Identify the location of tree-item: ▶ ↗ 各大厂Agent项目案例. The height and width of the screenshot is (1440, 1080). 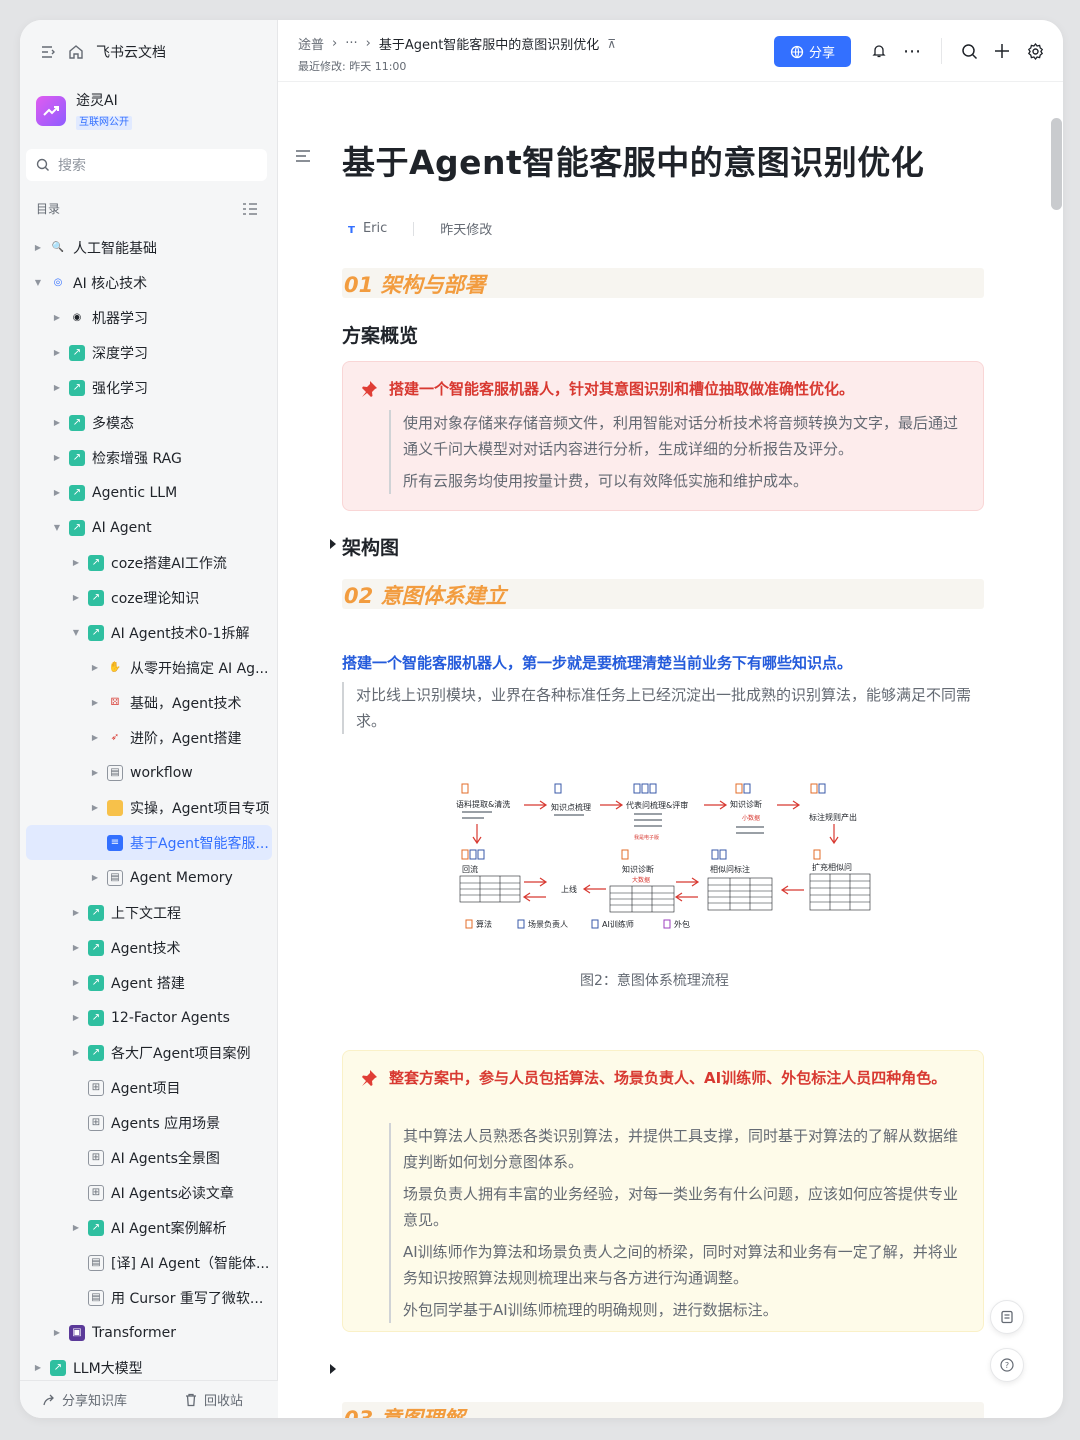
(149, 1052).